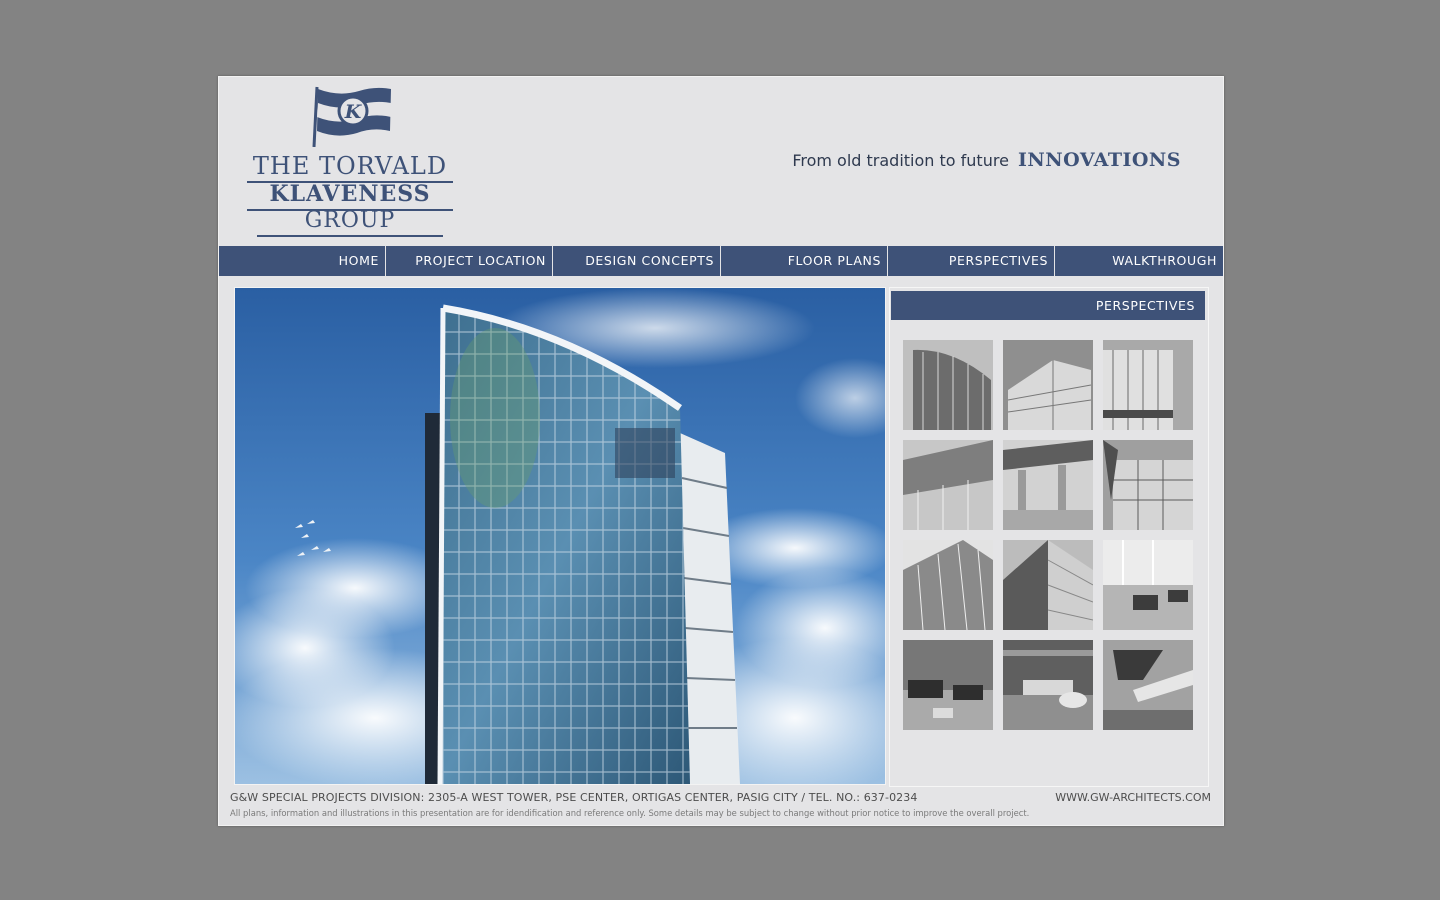 The height and width of the screenshot is (900, 1440). I want to click on staircase-interior-photo-icon, so click(1148, 685).